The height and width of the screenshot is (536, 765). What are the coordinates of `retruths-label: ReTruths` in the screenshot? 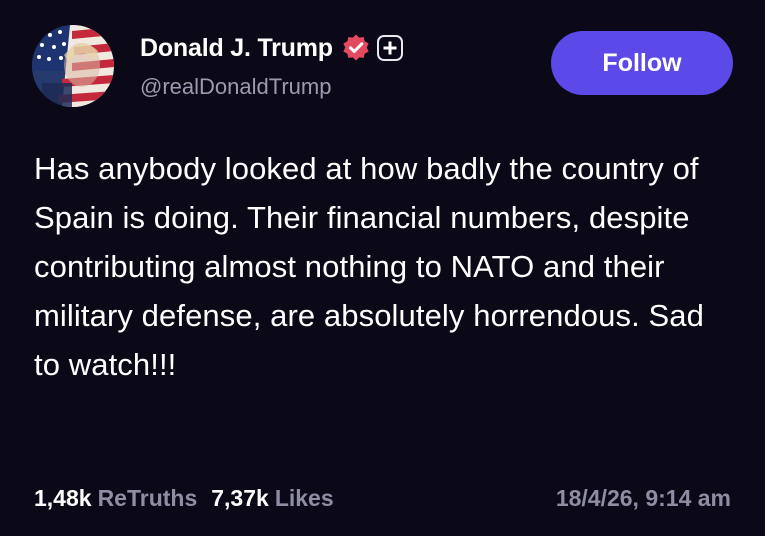 It's located at (147, 497).